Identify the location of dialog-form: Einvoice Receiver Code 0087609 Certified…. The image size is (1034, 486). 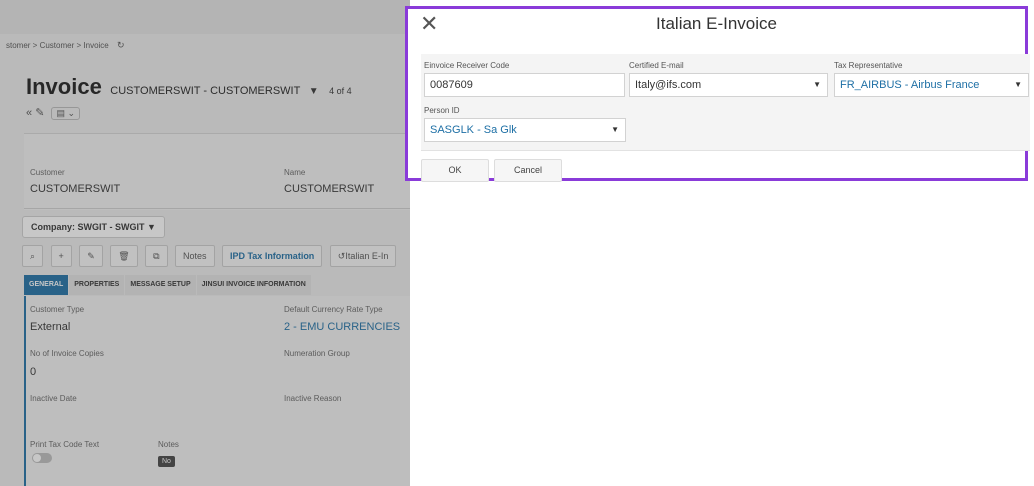
(725, 102).